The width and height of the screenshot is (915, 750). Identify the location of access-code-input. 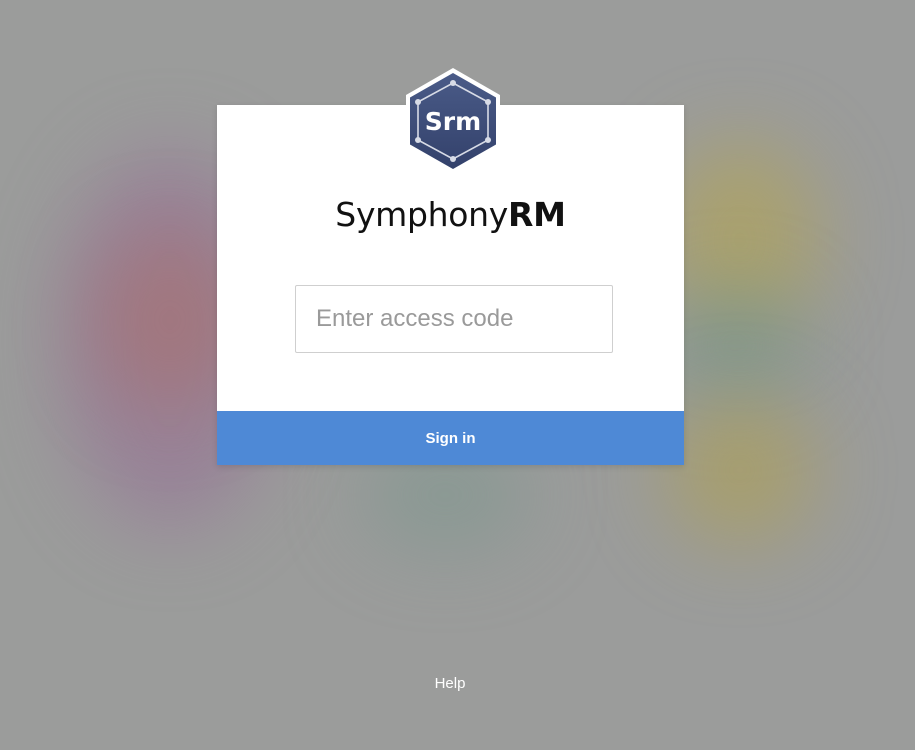
(454, 319).